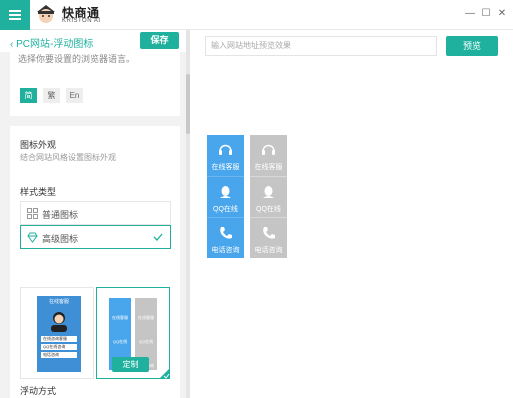  I want to click on gray-qq-online: QQ在线, so click(268, 196).